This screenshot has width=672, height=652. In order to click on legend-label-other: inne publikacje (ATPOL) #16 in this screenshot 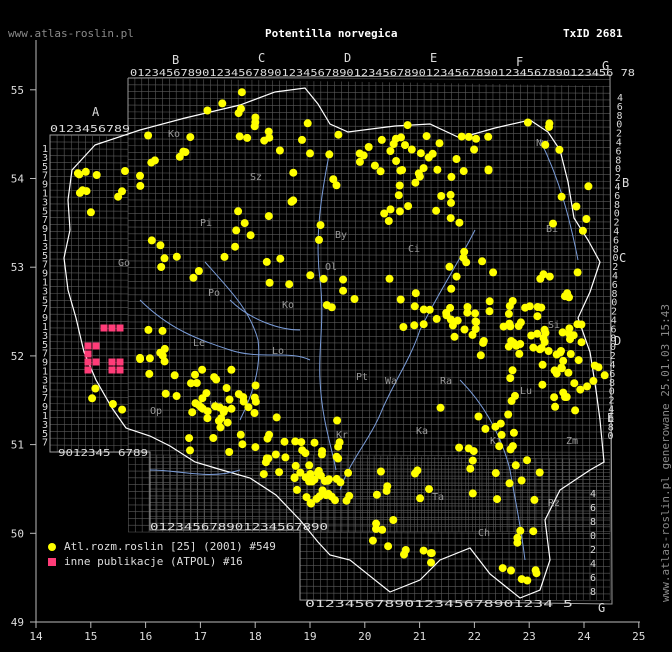, I will do `click(153, 561)`.